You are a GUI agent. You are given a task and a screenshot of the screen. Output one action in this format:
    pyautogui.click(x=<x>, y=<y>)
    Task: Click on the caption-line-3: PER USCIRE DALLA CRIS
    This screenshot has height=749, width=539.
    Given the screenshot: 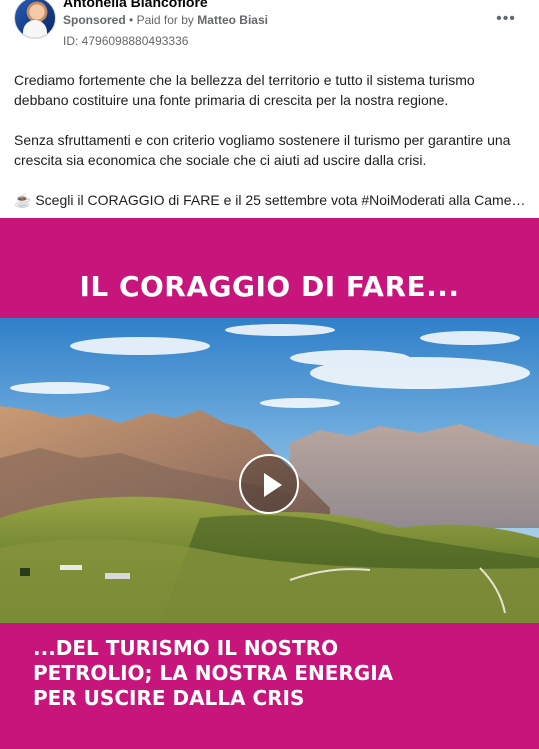 What is the action you would take?
    pyautogui.click(x=169, y=698)
    